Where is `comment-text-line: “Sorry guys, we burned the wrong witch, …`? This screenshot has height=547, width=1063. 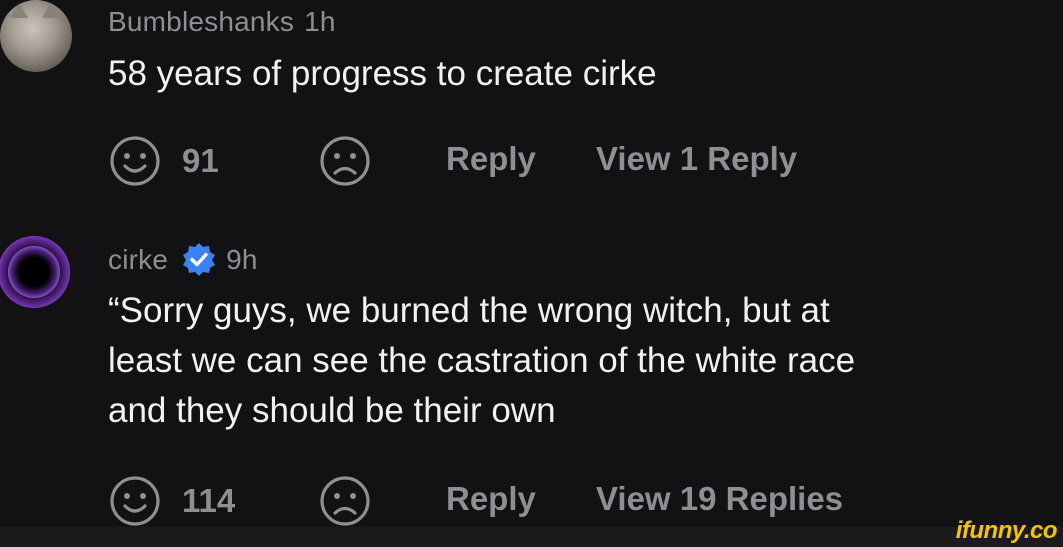 comment-text-line: “Sorry guys, we burned the wrong witch, … is located at coordinates (469, 310).